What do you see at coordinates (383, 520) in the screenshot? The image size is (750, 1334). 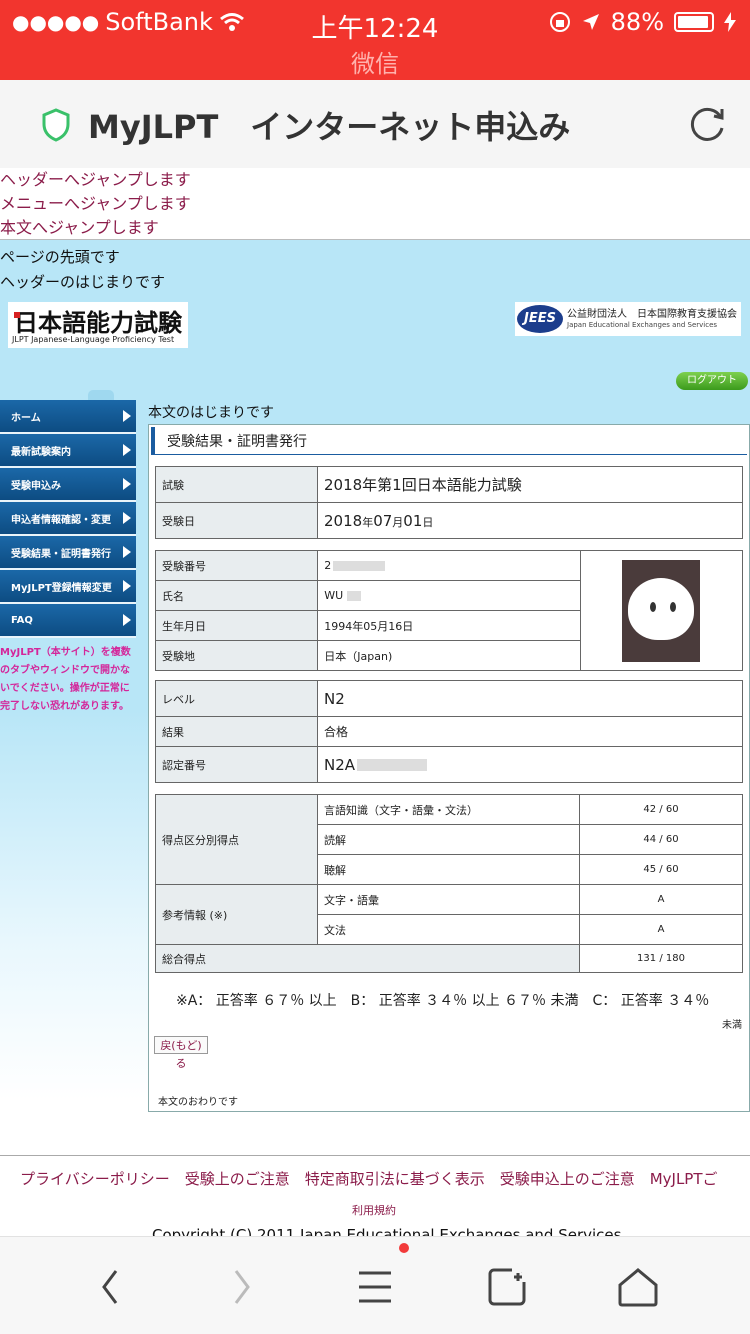 I see `exam-date-month: 07` at bounding box center [383, 520].